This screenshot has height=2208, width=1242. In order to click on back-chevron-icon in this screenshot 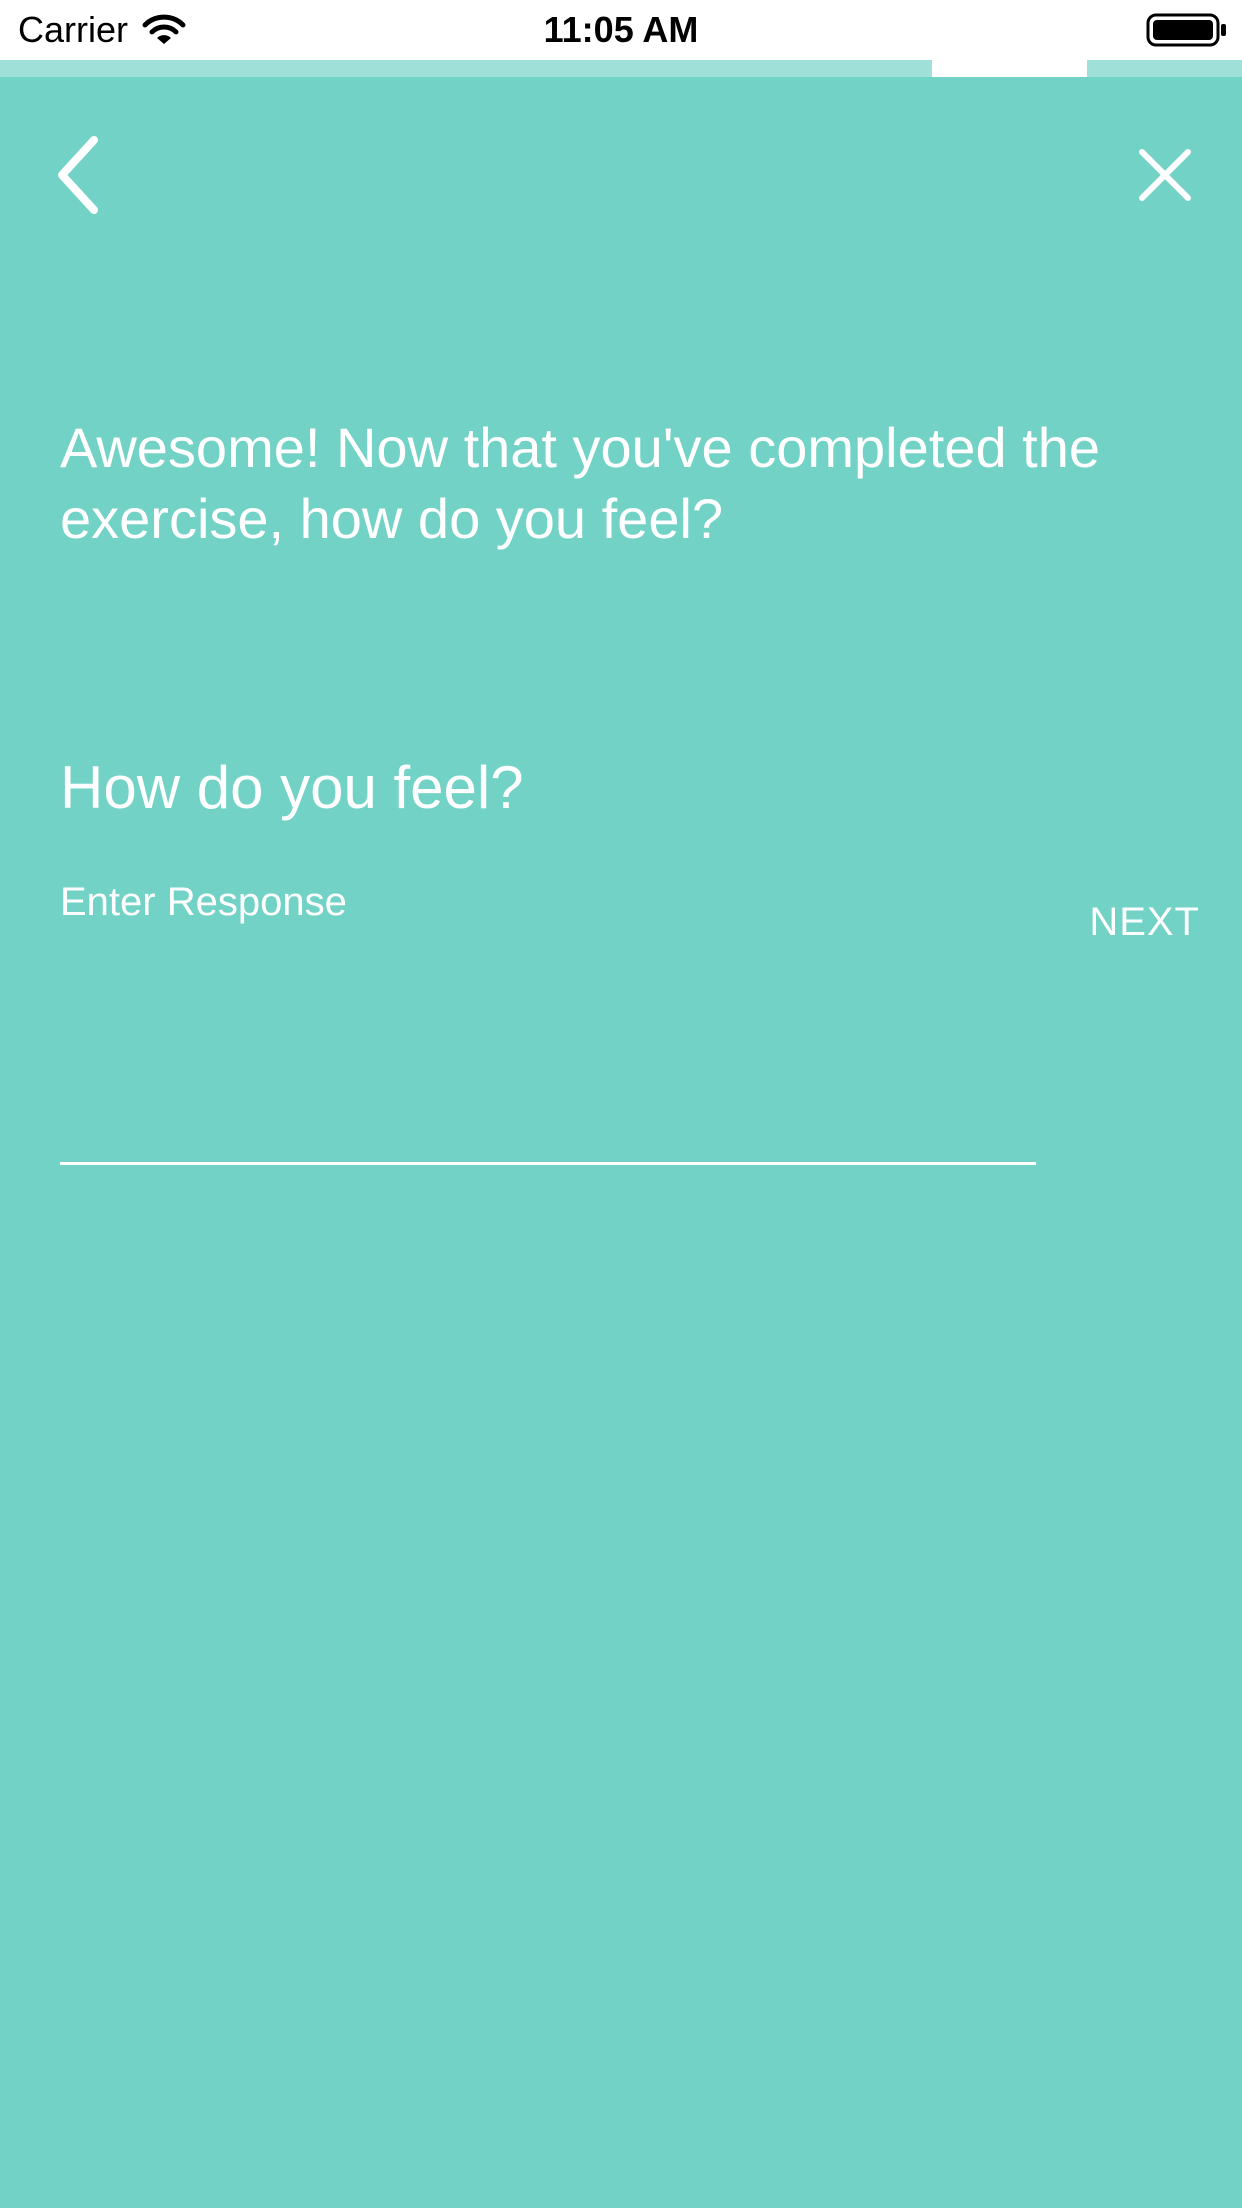, I will do `click(82, 175)`.